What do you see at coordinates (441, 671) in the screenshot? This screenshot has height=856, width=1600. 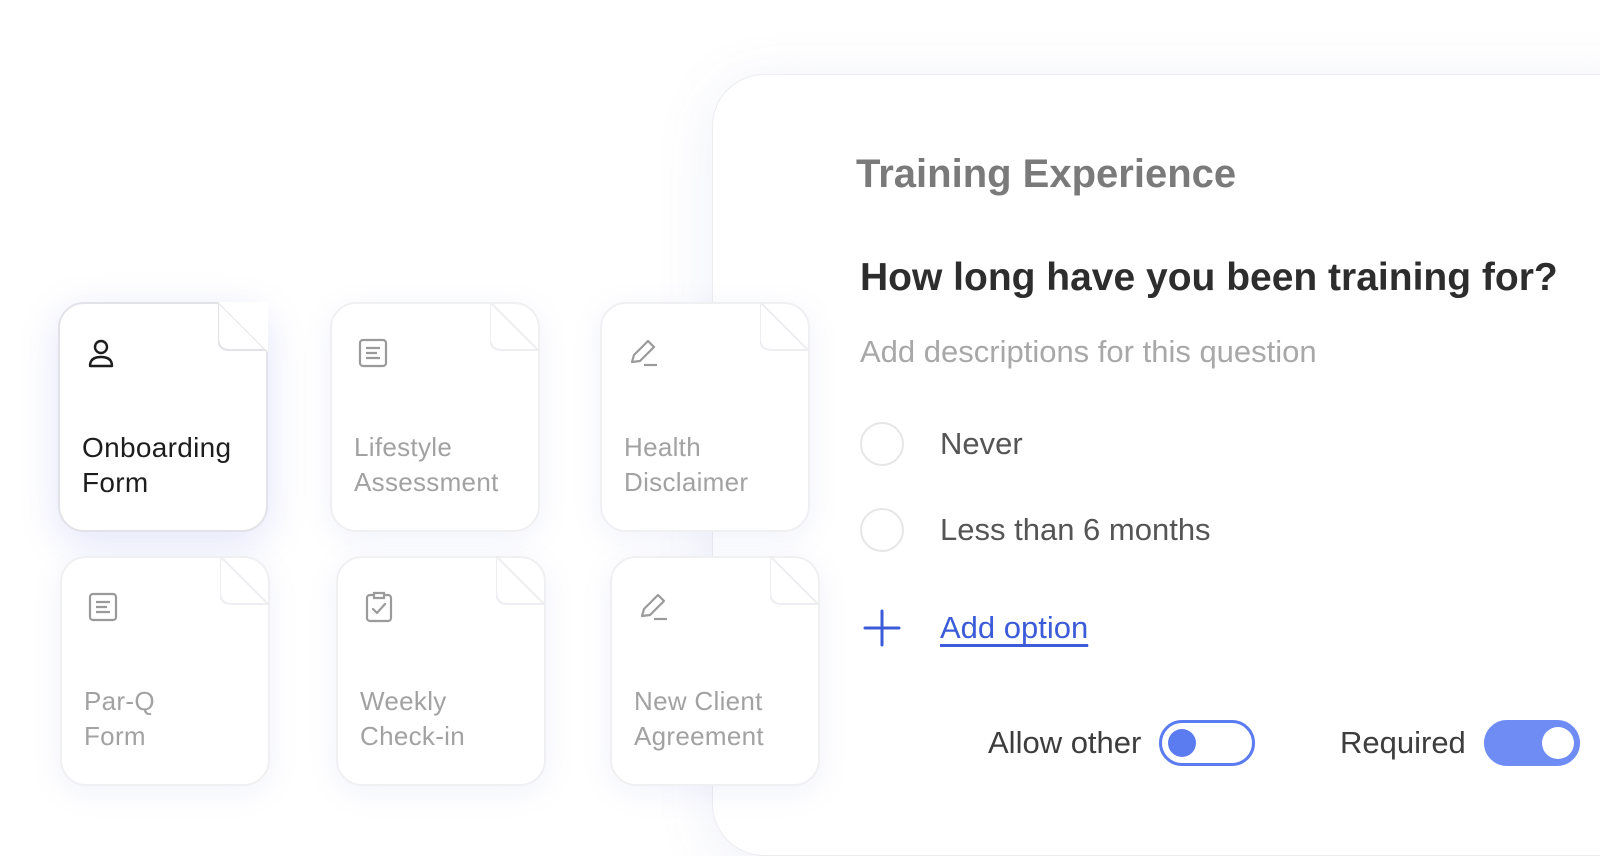 I see `template-card-weekly-check-in: Weekly Check-in` at bounding box center [441, 671].